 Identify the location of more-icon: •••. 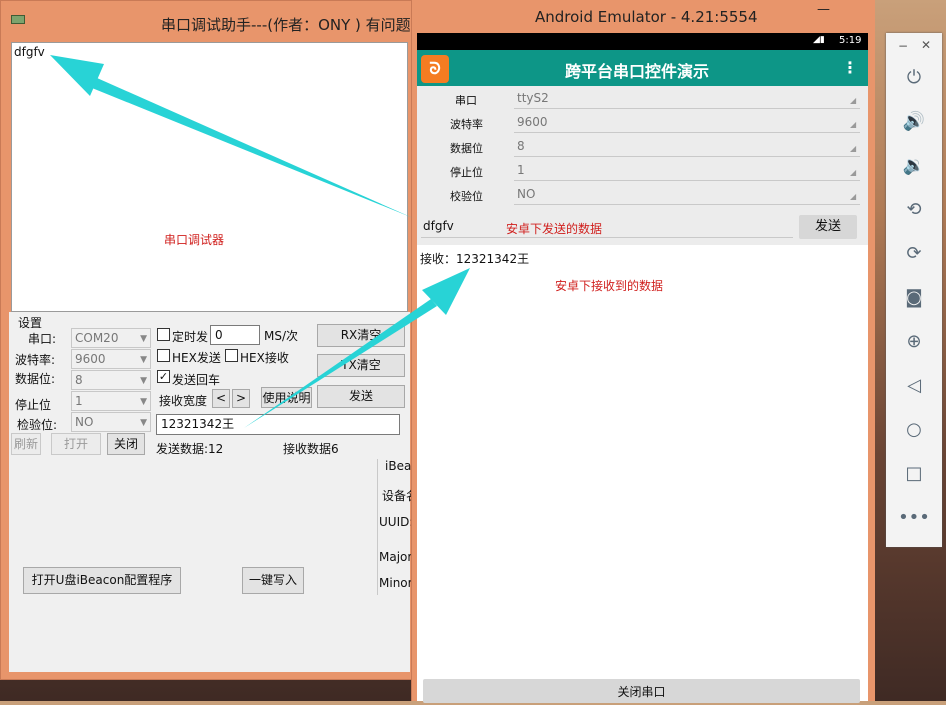
(914, 517).